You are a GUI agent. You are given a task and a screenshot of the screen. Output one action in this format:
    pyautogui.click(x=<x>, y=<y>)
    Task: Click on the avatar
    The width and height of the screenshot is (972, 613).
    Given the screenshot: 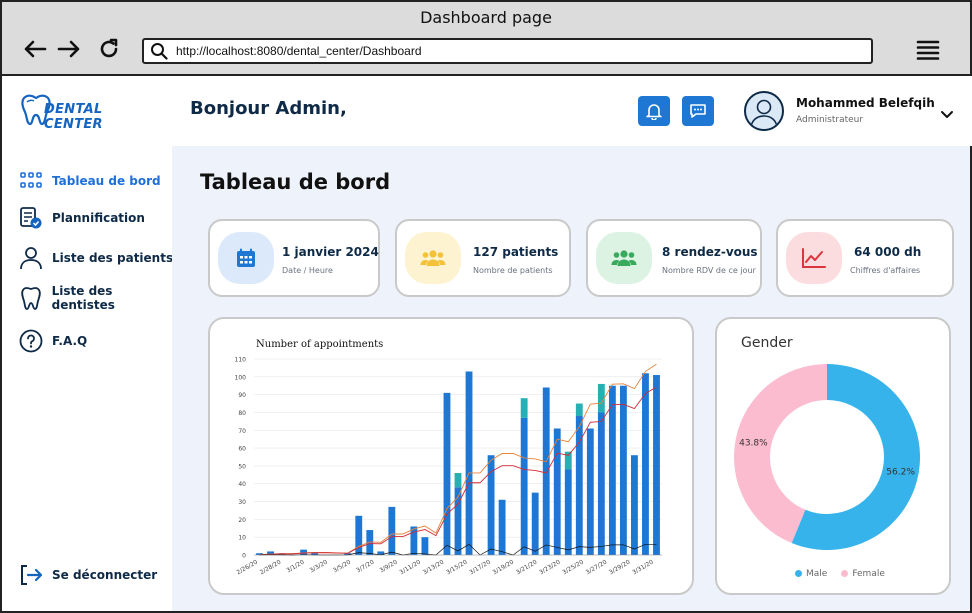 What is the action you would take?
    pyautogui.click(x=764, y=111)
    